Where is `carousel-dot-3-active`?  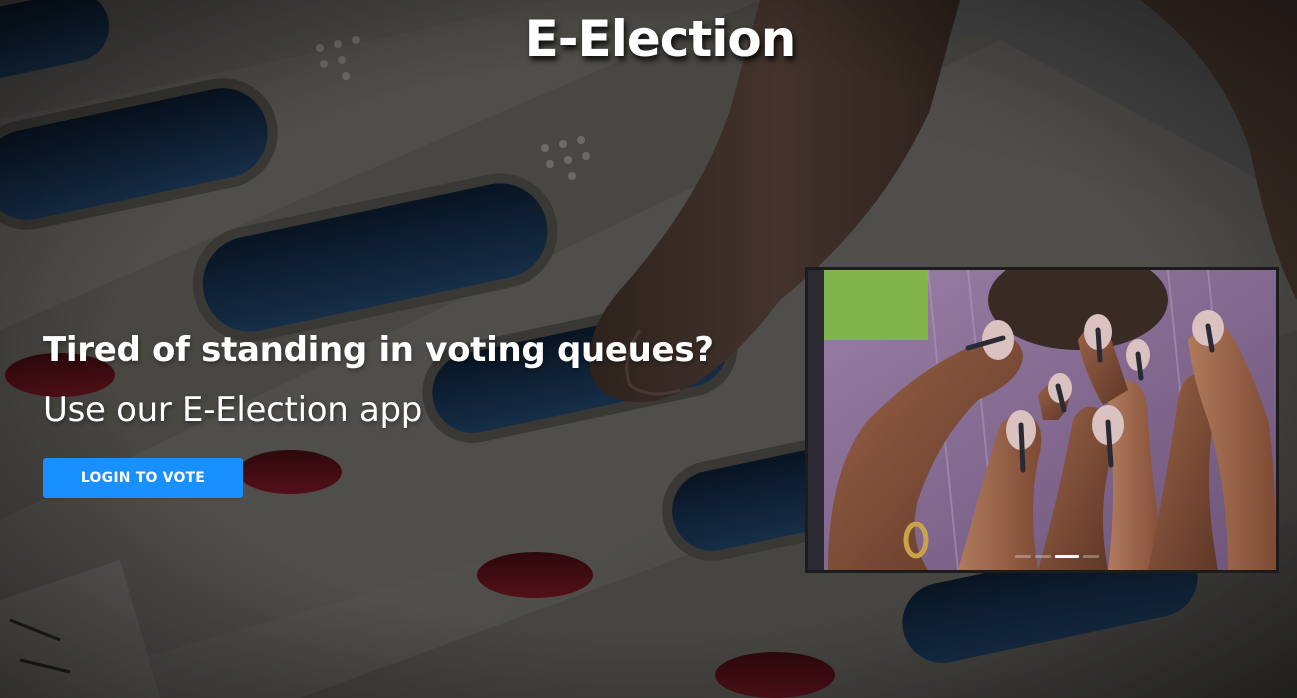
carousel-dot-3-active is located at coordinates (1067, 556).